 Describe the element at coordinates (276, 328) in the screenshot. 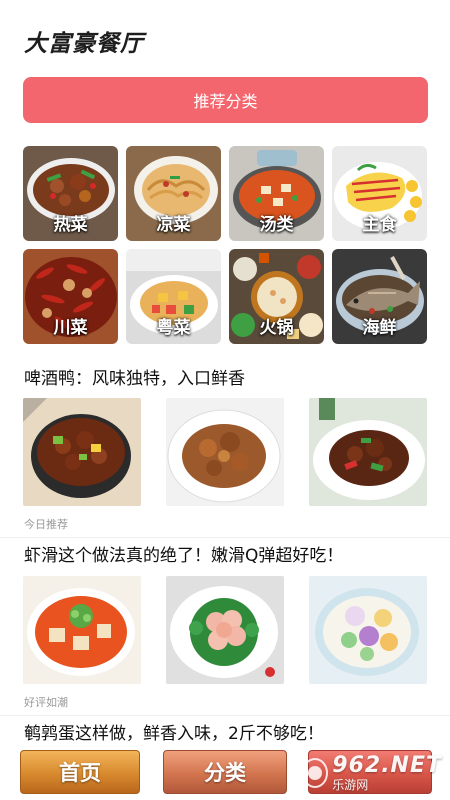

I see `category-label: 火锅` at that location.